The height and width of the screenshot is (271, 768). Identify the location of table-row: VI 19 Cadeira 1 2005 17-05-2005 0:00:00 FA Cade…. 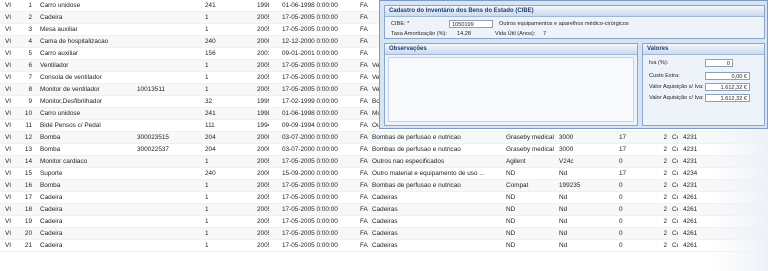
(384, 222).